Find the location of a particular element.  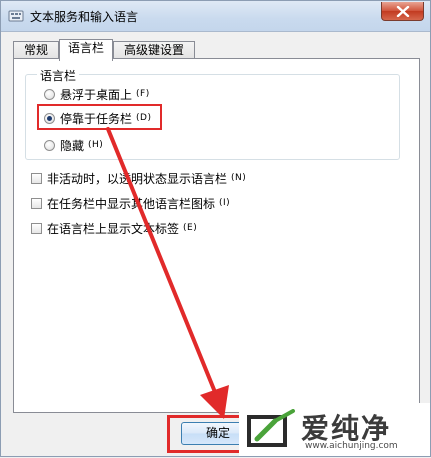

tab-language-bar: 语言栏 is located at coordinates (86, 50).